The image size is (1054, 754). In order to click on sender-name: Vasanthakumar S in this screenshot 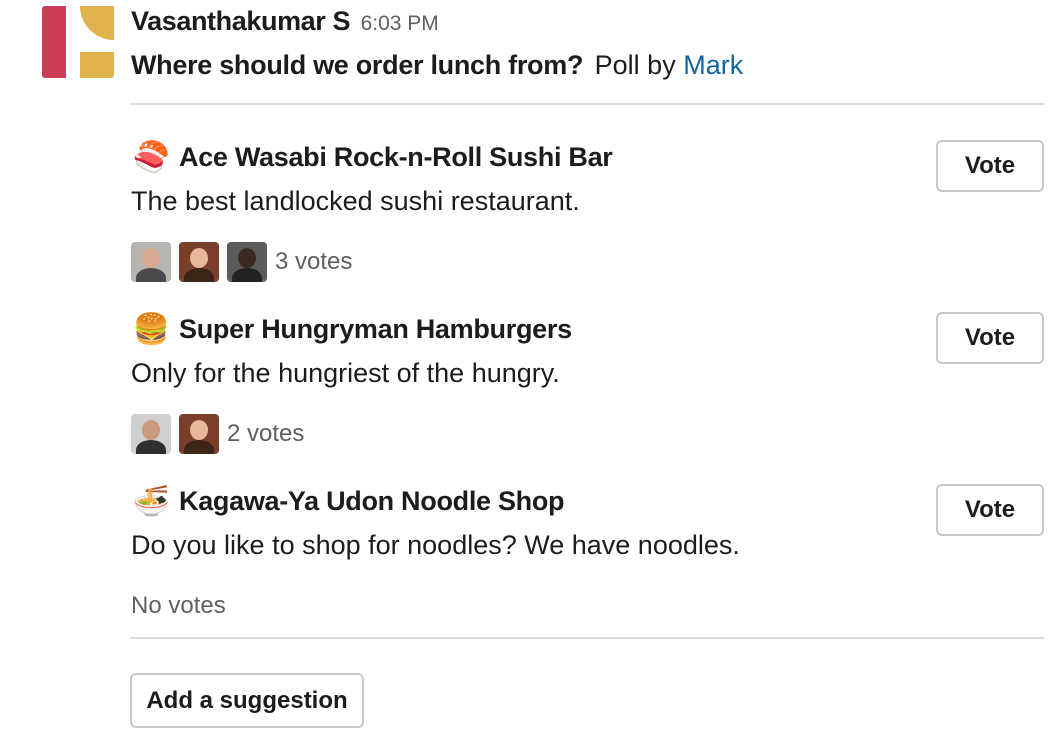, I will do `click(241, 21)`.